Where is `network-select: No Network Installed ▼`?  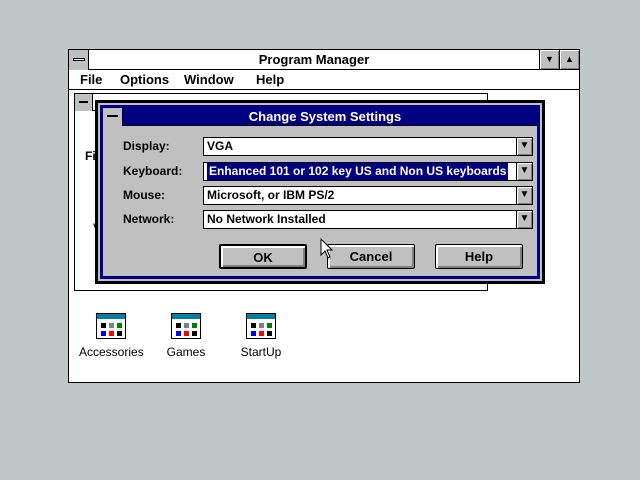 network-select: No Network Installed ▼ is located at coordinates (368, 219).